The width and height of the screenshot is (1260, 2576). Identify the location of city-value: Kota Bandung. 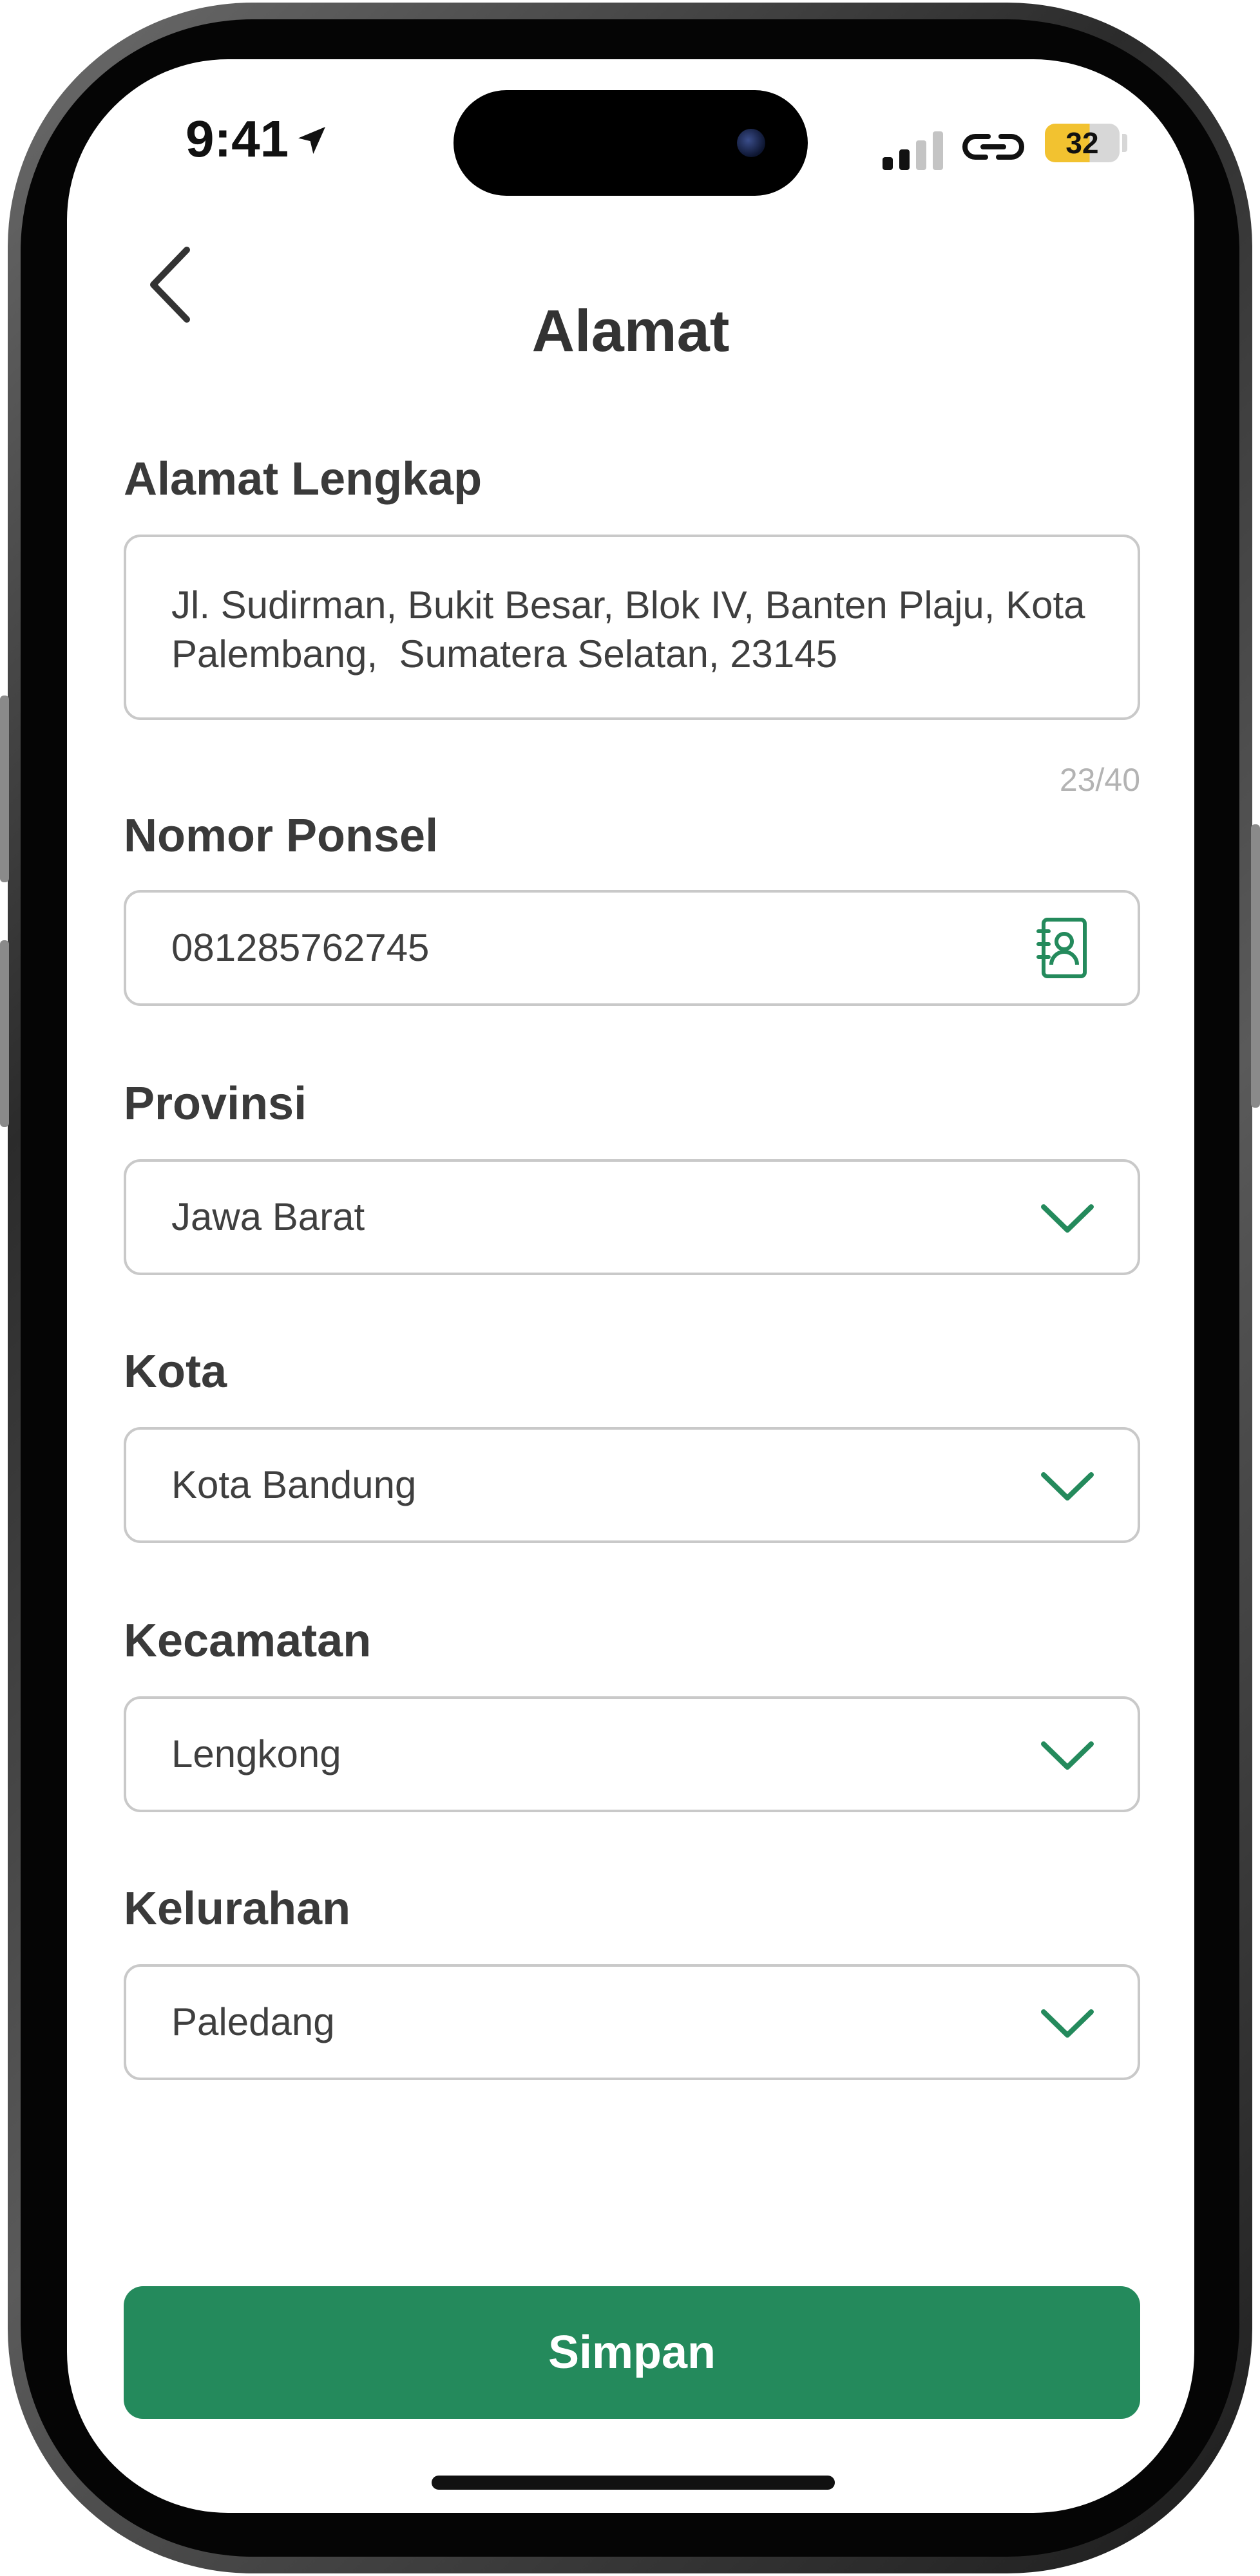
(294, 1484).